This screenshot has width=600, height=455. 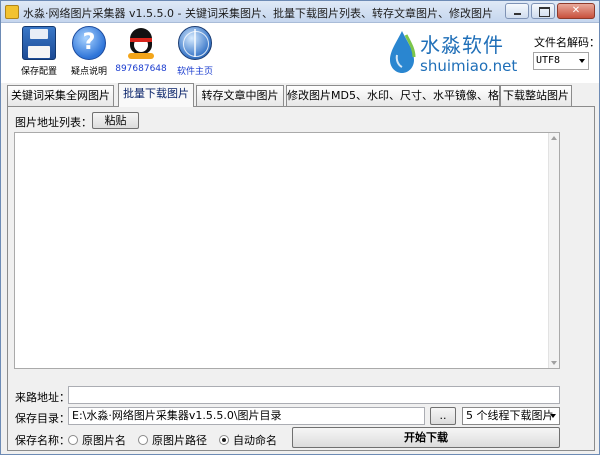 What do you see at coordinates (60, 95) in the screenshot?
I see `tab-keyword-collect: 关键词采集全网图片` at bounding box center [60, 95].